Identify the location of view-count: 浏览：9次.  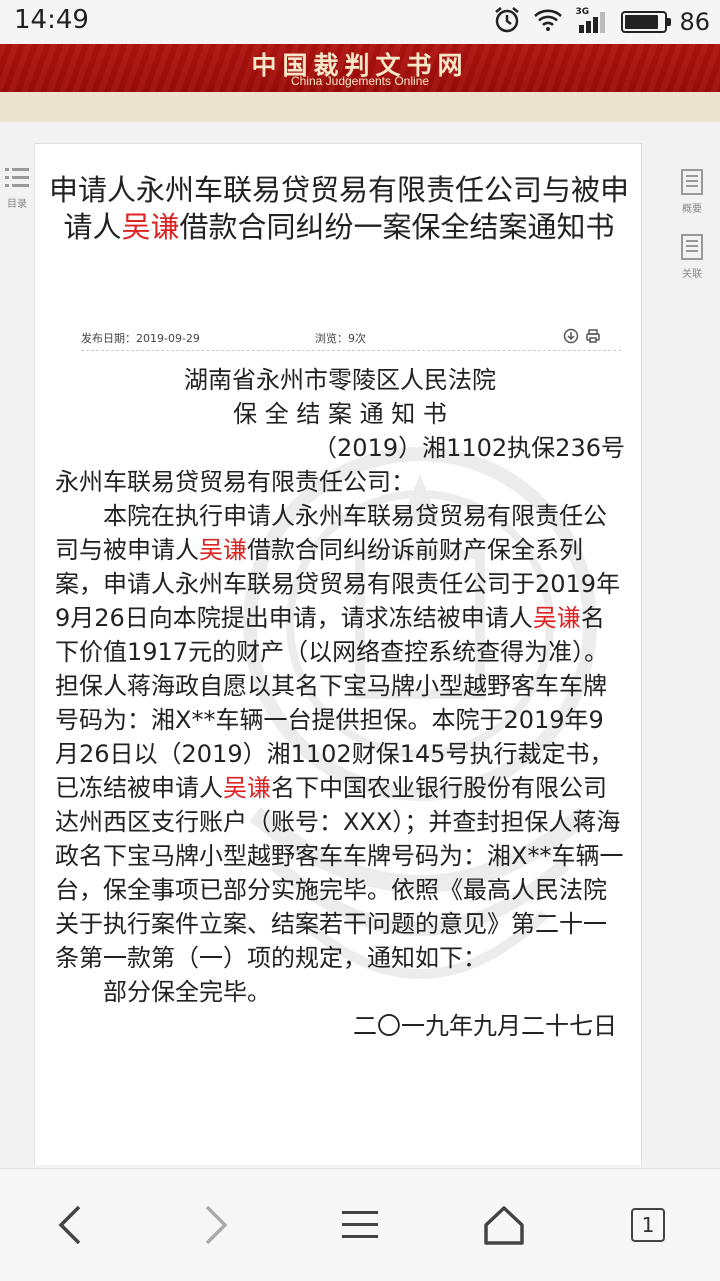
(340, 338).